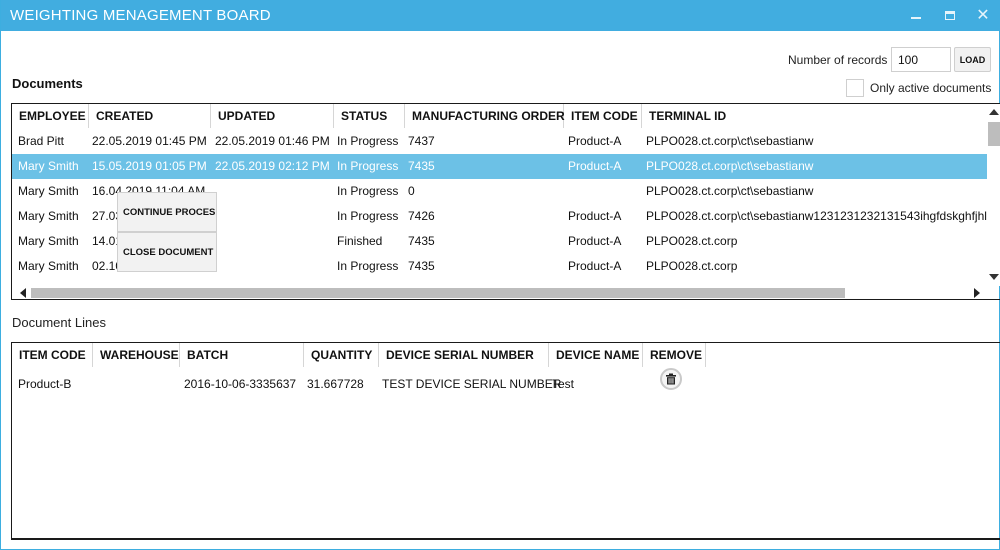 The height and width of the screenshot is (550, 1000). What do you see at coordinates (150, 116) in the screenshot?
I see `column-header-created: CREATED` at bounding box center [150, 116].